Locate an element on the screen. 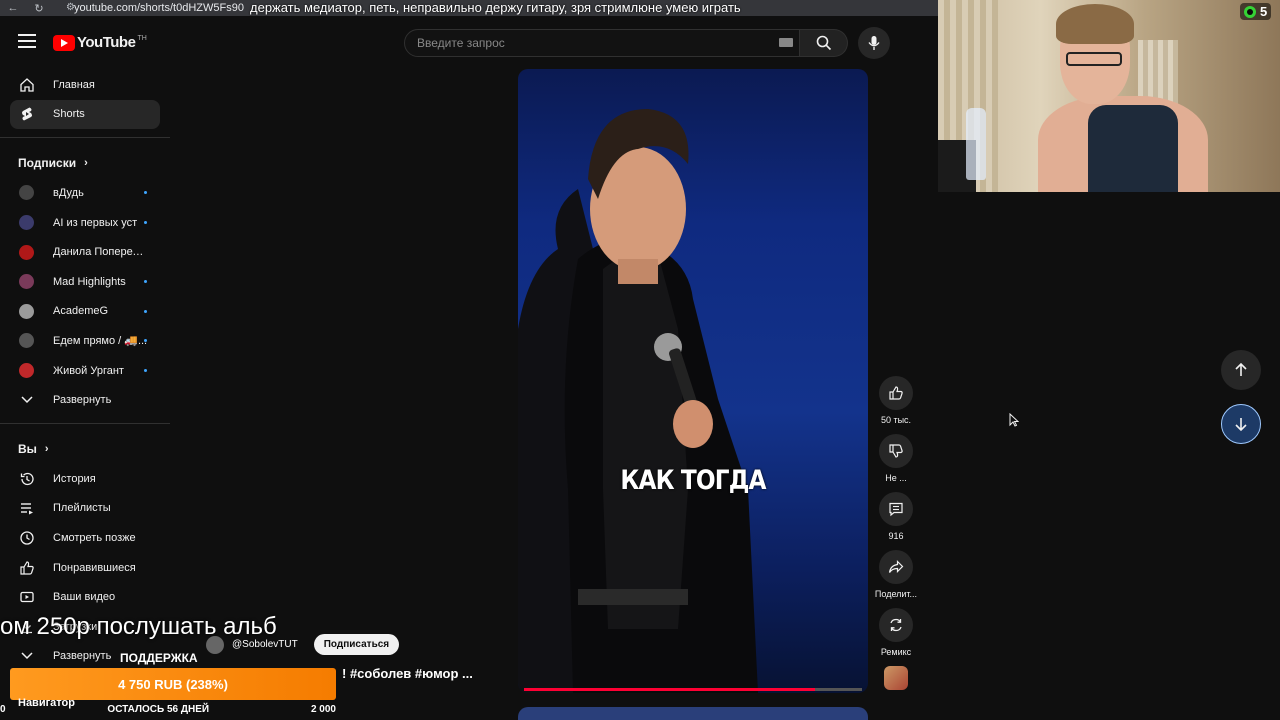 This screenshot has width=1280, height=720. sidebar-item-label: Shorts is located at coordinates (69, 114).